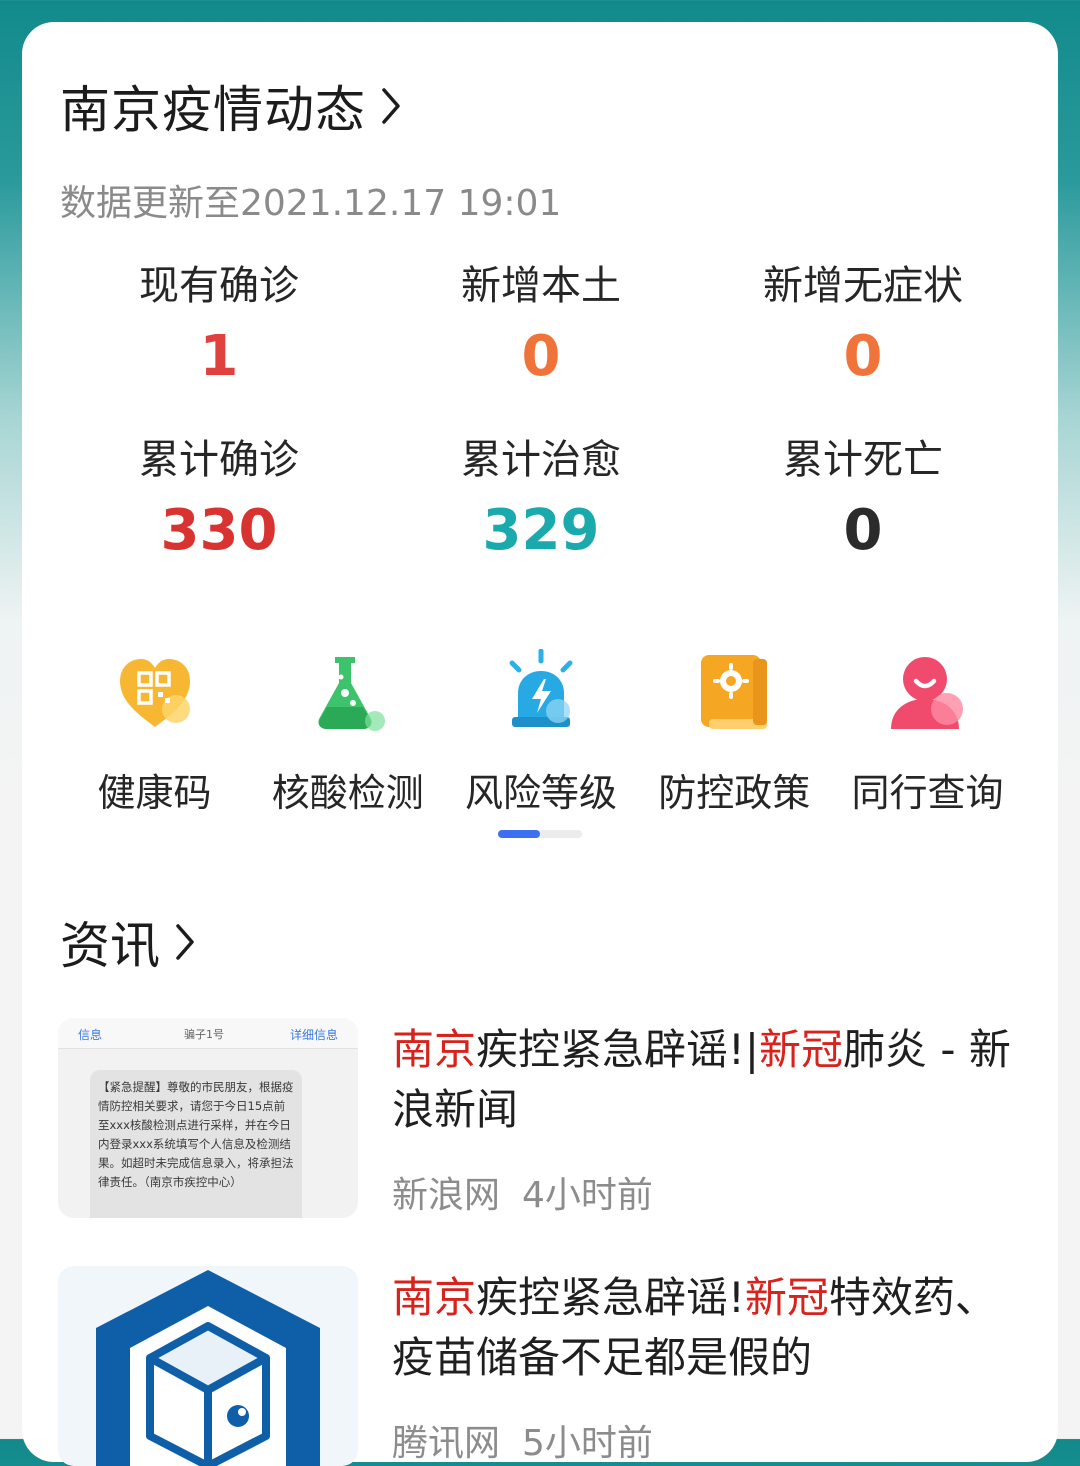  I want to click on service-label: 健康码, so click(154, 793).